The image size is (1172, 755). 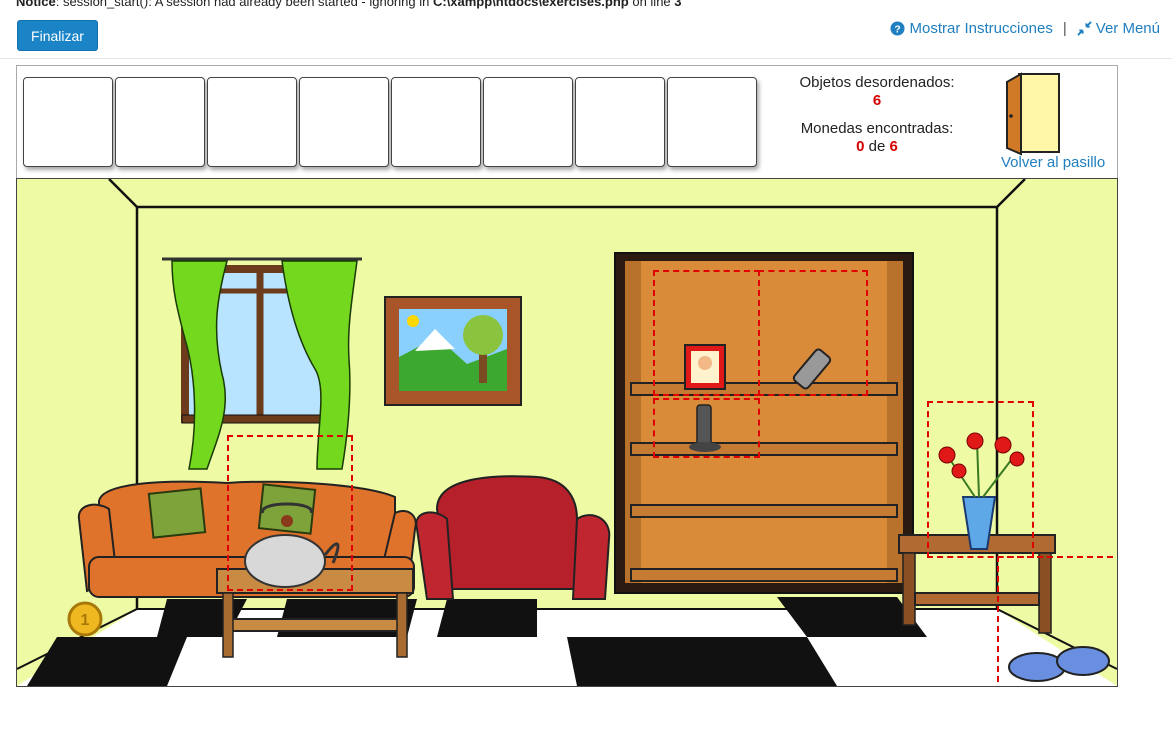 What do you see at coordinates (85, 620) in the screenshot?
I see `coin-label: 1` at bounding box center [85, 620].